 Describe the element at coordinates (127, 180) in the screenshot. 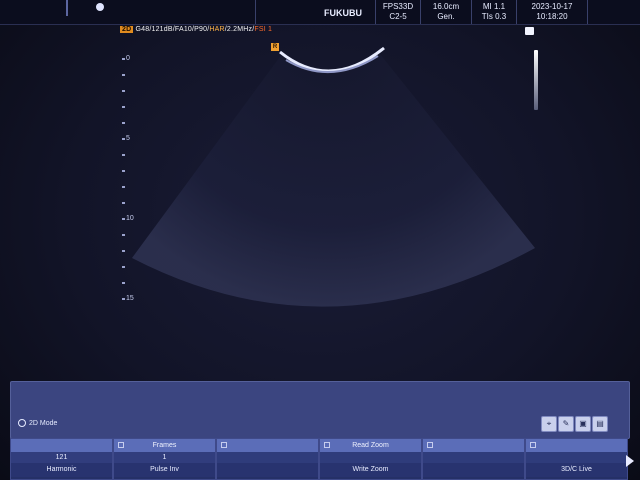

I see `depth-scale: 0 5 10 15` at that location.